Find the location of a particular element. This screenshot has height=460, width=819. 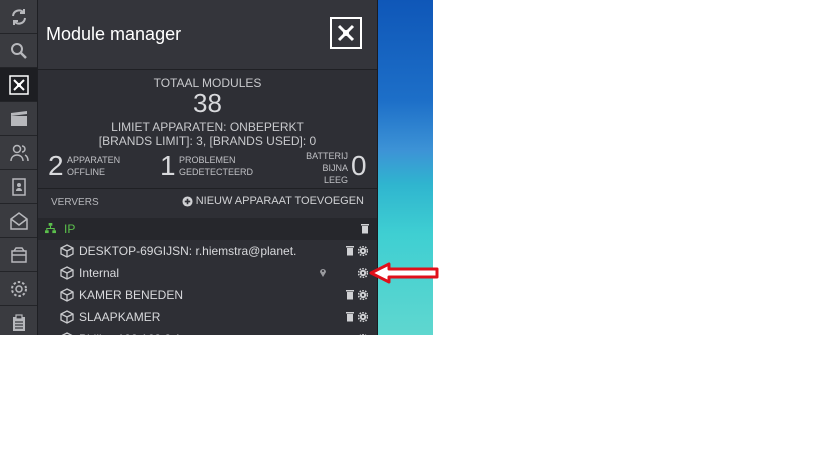

desktop-background is located at coordinates (405, 167).